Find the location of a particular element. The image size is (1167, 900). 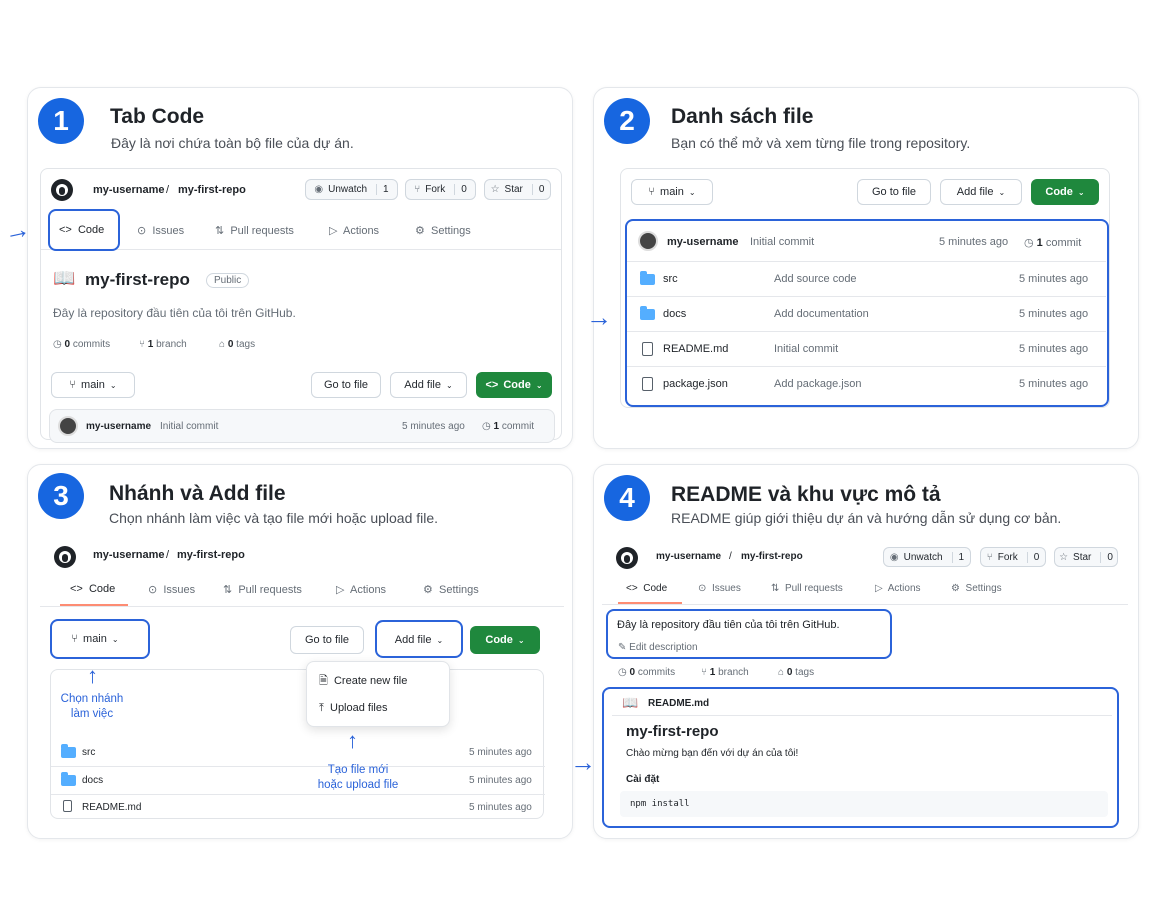

commit-time: 5 minutes ago is located at coordinates (433, 426).